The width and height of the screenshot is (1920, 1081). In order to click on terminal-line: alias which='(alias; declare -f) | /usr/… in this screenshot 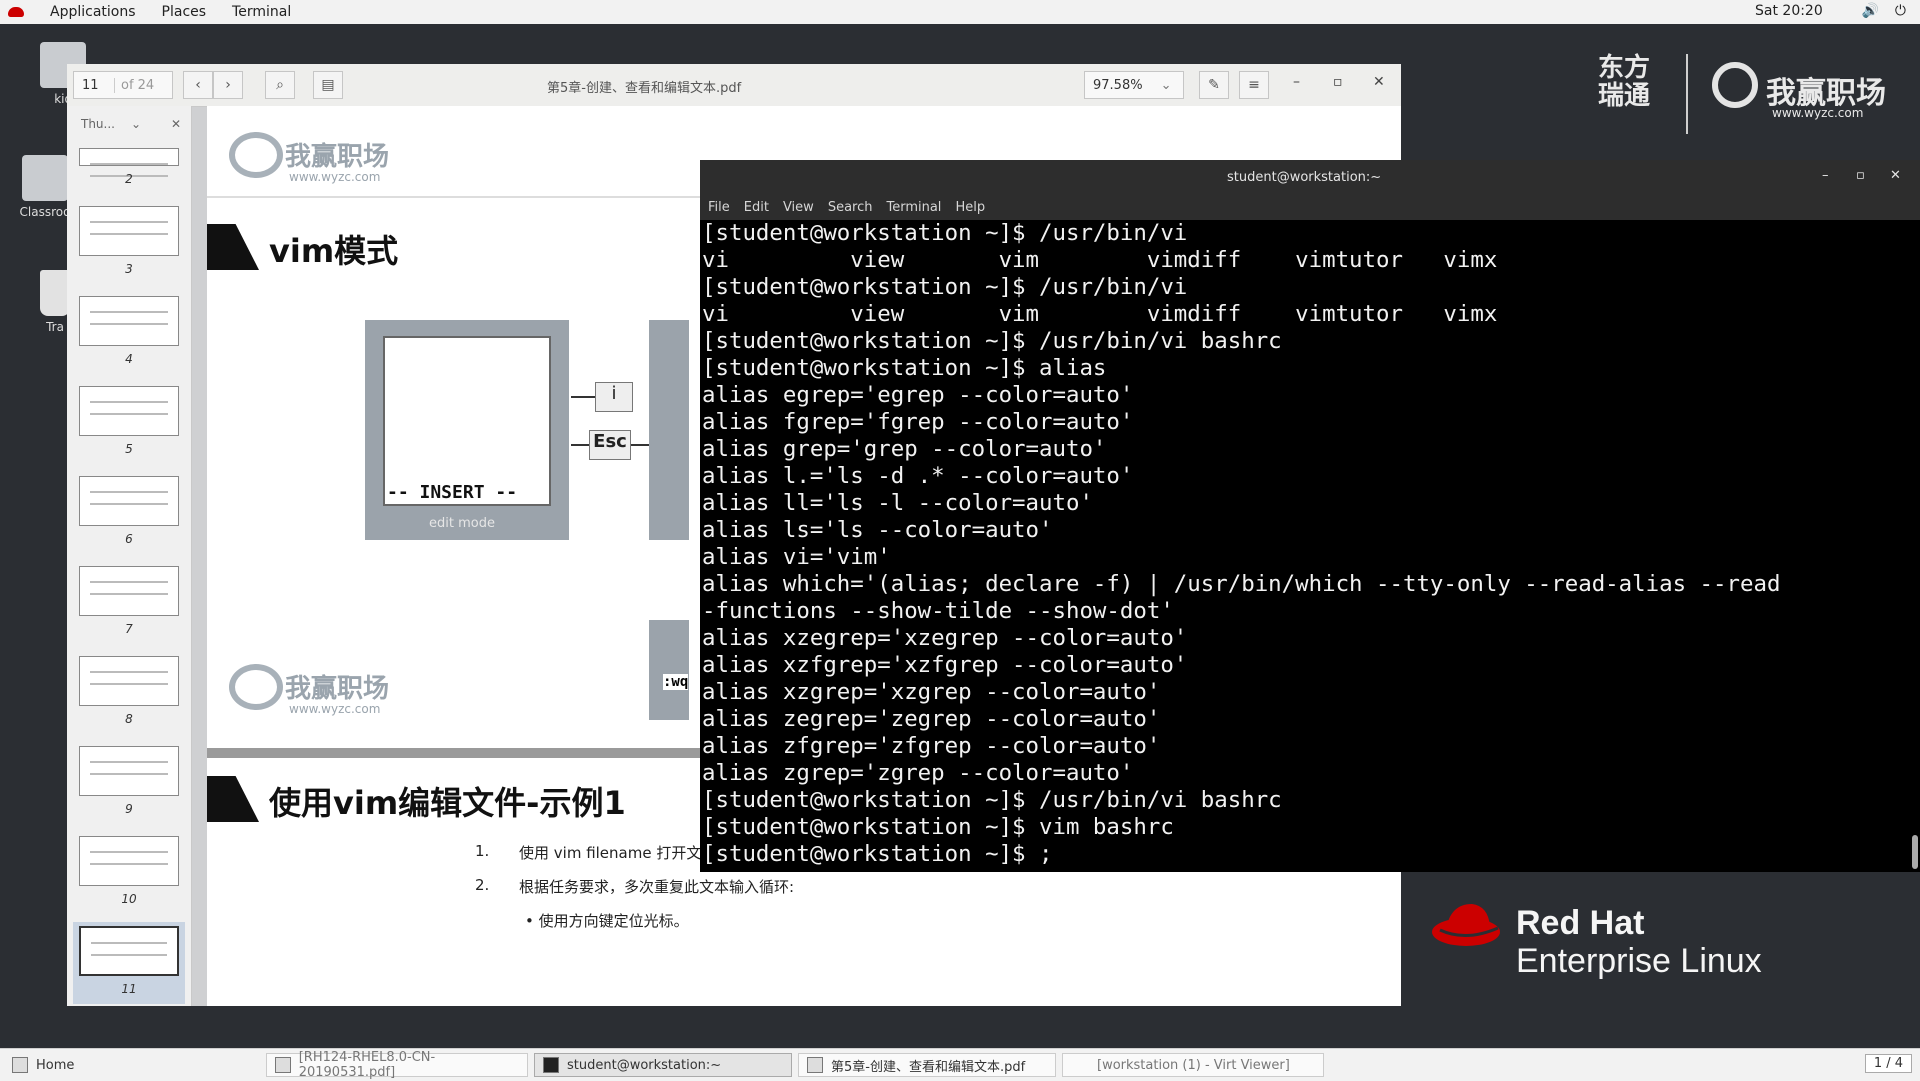, I will do `click(1241, 584)`.